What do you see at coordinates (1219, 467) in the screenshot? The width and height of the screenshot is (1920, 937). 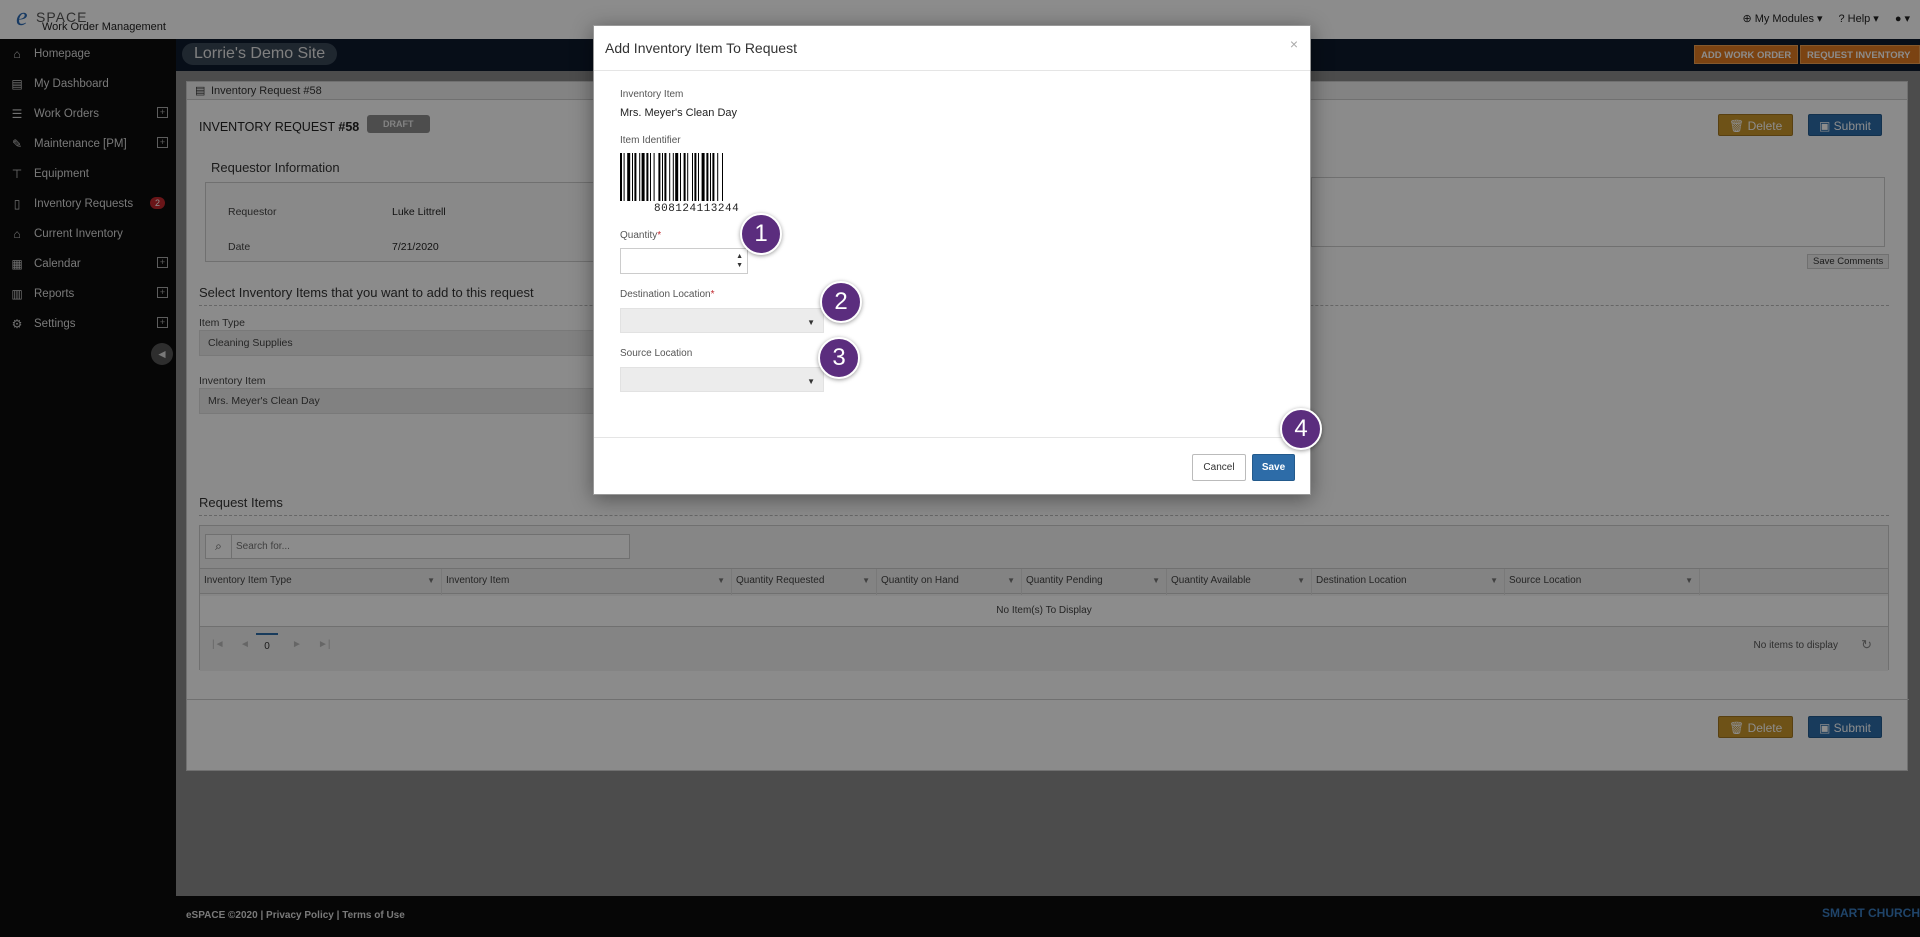 I see `cancel-button: Cancel` at bounding box center [1219, 467].